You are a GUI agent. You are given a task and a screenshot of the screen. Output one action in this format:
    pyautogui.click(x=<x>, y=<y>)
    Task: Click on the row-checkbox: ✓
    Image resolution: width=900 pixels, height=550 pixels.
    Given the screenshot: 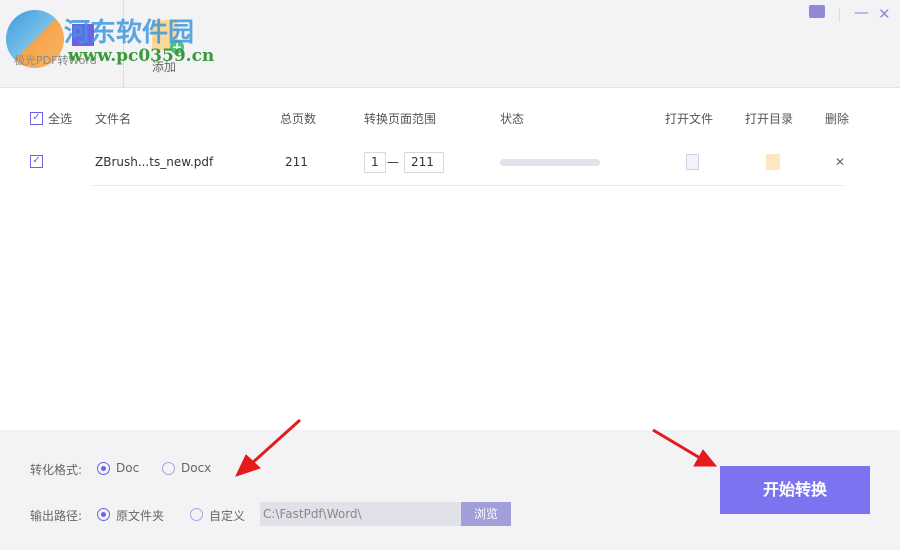 What is the action you would take?
    pyautogui.click(x=36, y=161)
    